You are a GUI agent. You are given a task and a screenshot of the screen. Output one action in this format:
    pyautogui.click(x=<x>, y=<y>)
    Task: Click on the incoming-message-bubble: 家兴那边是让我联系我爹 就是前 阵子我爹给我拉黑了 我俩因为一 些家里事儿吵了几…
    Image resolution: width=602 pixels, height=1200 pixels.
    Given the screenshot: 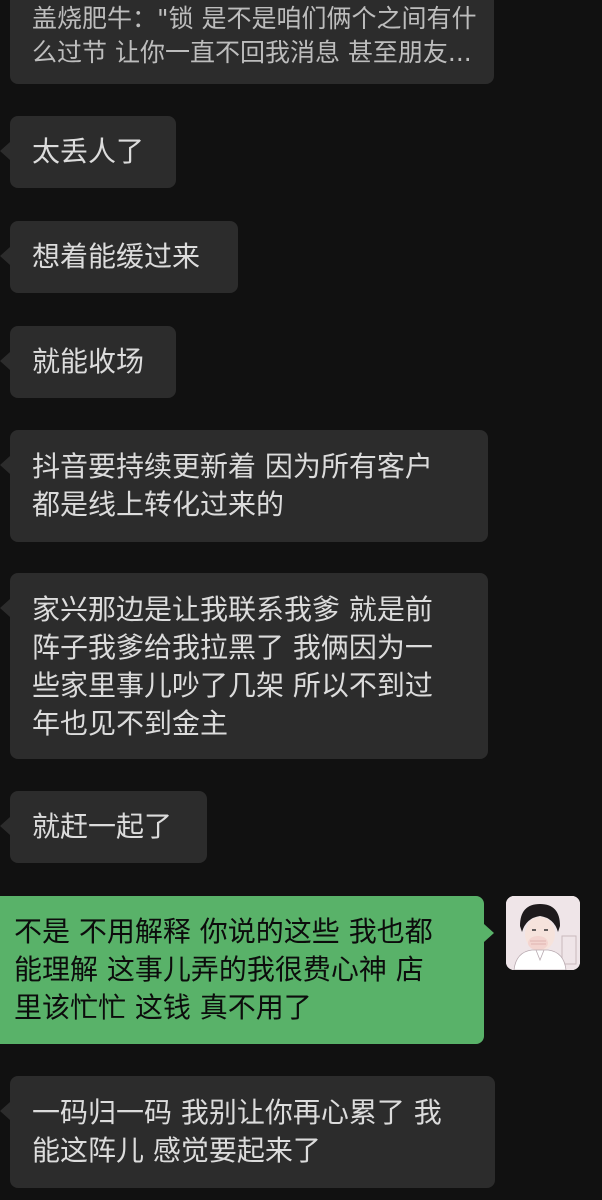 What is the action you would take?
    pyautogui.click(x=244, y=666)
    